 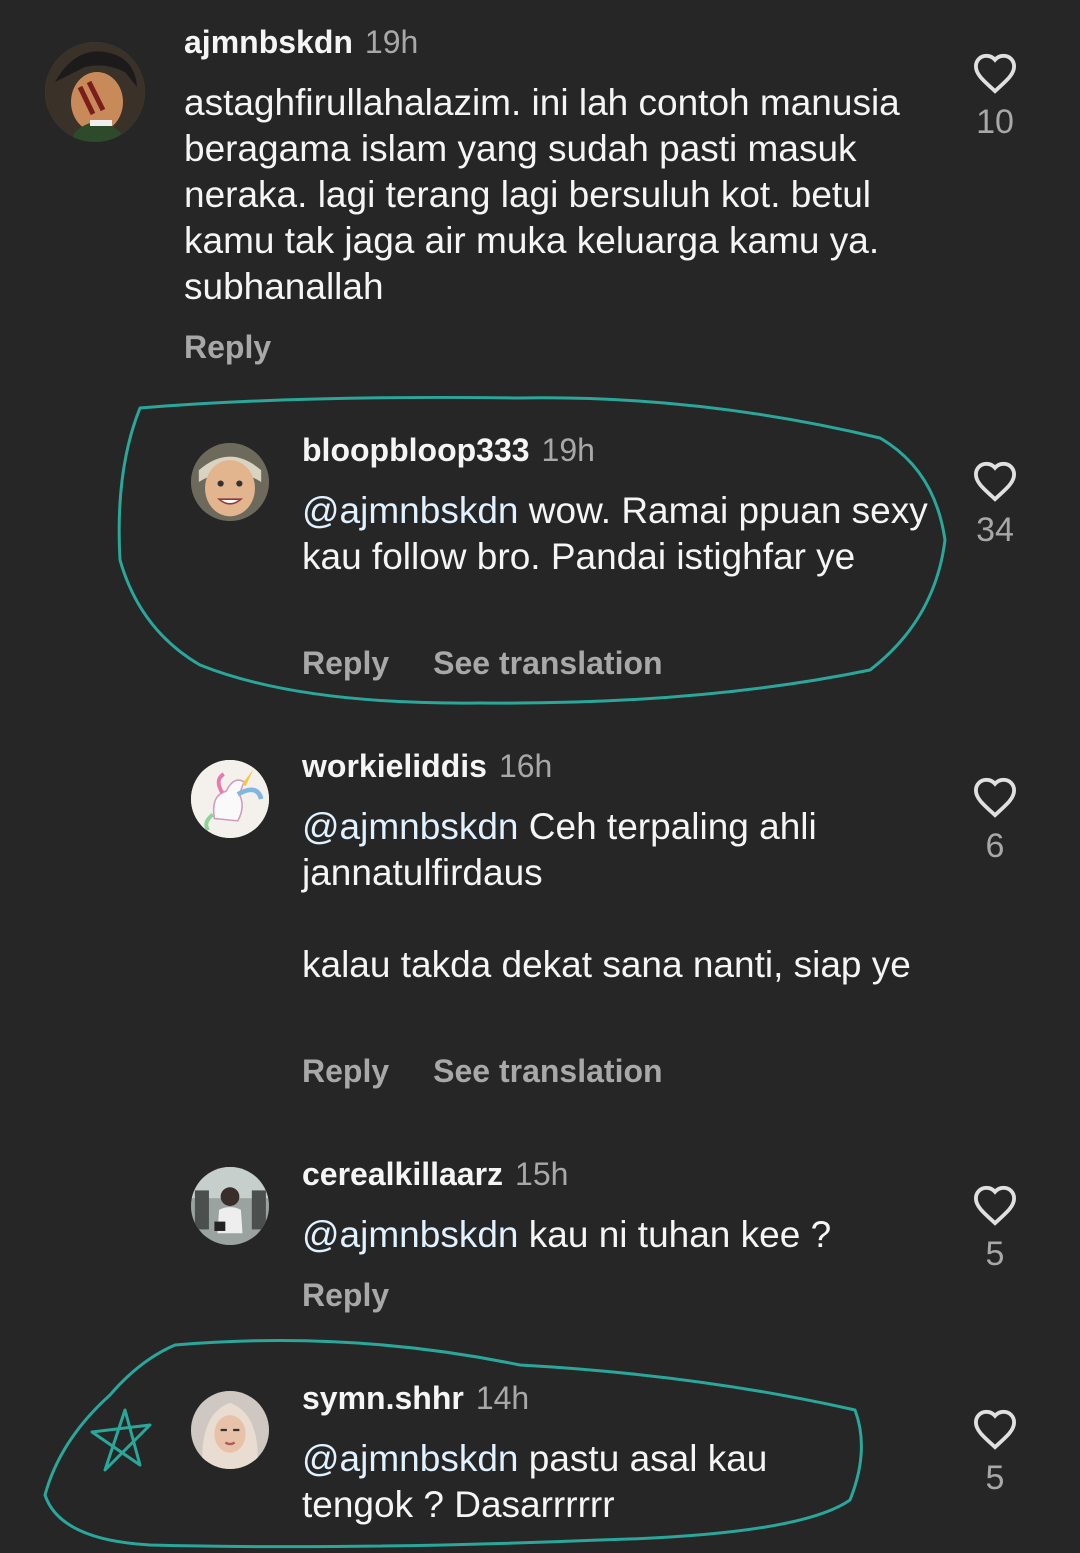 What do you see at coordinates (394, 766) in the screenshot?
I see `username: workieliddis` at bounding box center [394, 766].